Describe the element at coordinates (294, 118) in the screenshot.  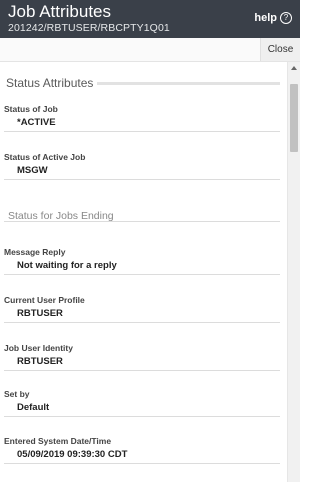
I see `scrollbar-thumb` at that location.